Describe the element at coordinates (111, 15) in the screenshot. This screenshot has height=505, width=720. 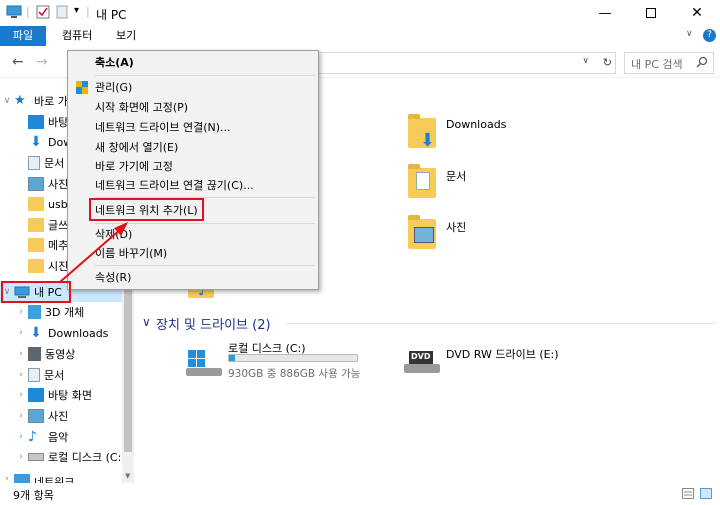
I see `window-title: 내 PC` at that location.